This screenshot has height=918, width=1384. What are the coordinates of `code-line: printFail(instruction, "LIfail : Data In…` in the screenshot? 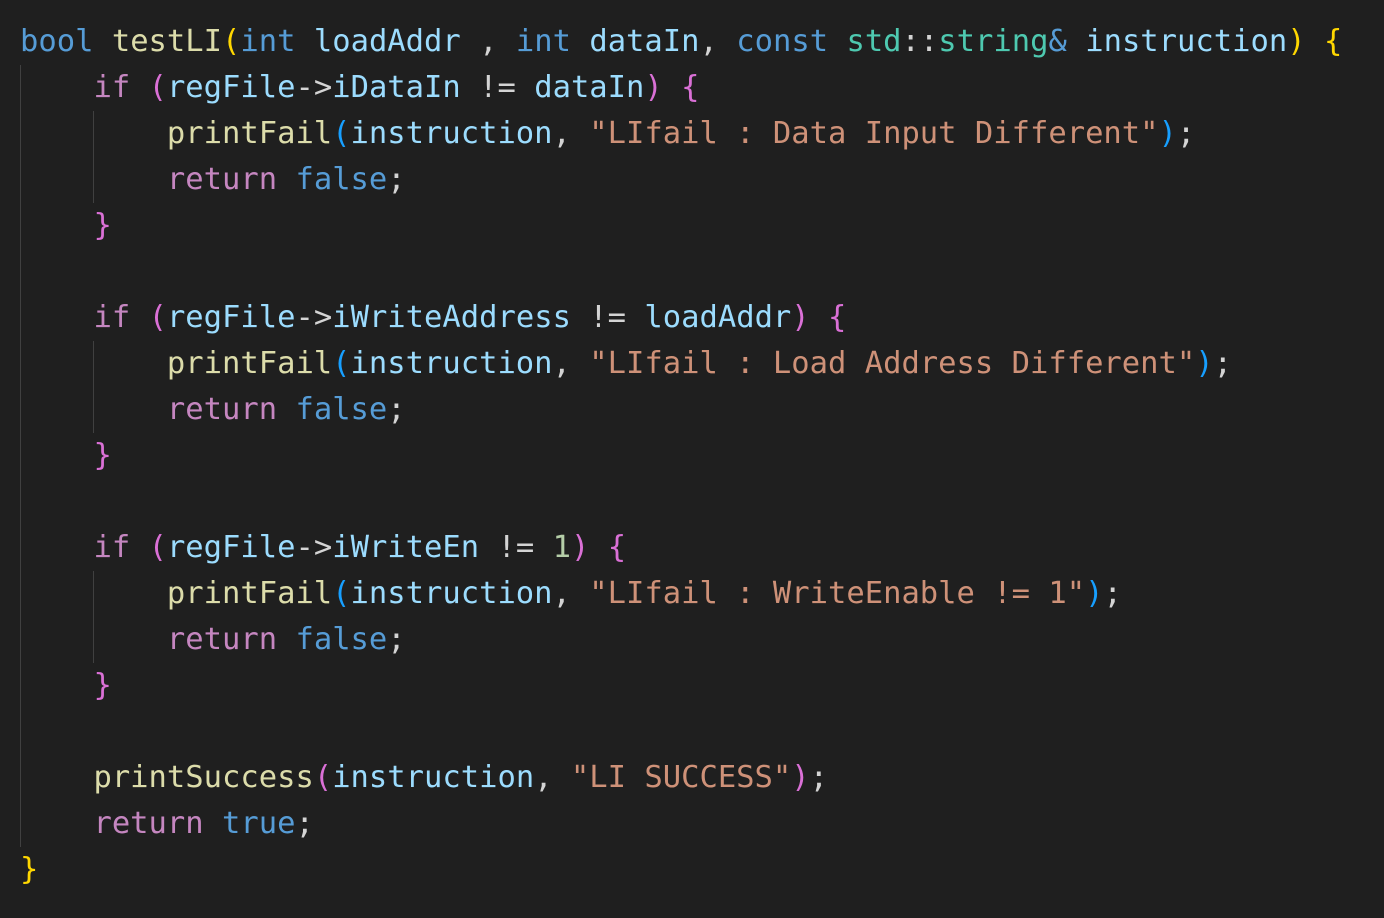 It's located at (702, 134).